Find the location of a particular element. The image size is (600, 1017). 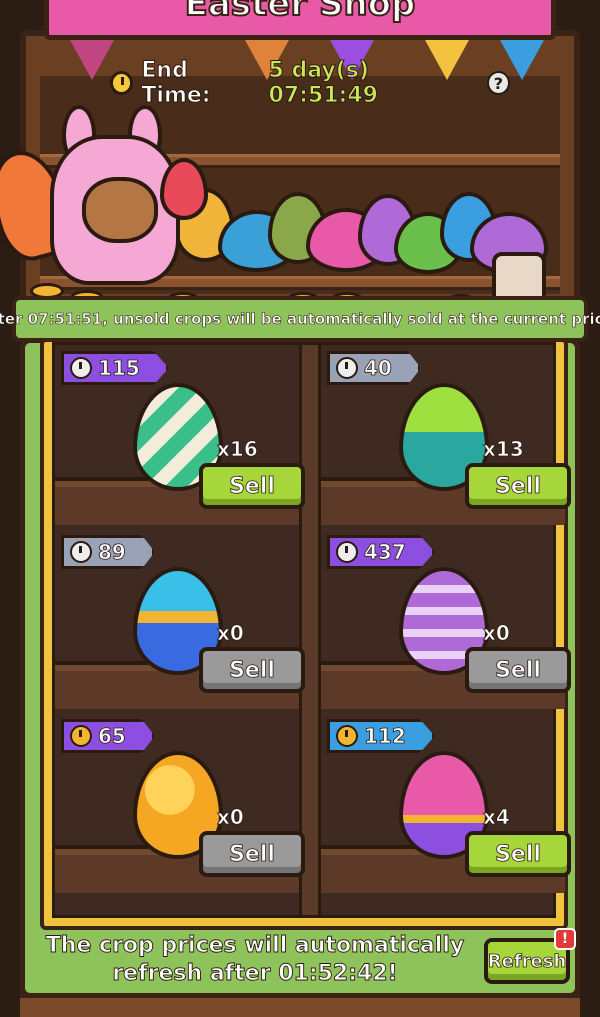

price-tag: 40 is located at coordinates (374, 368).